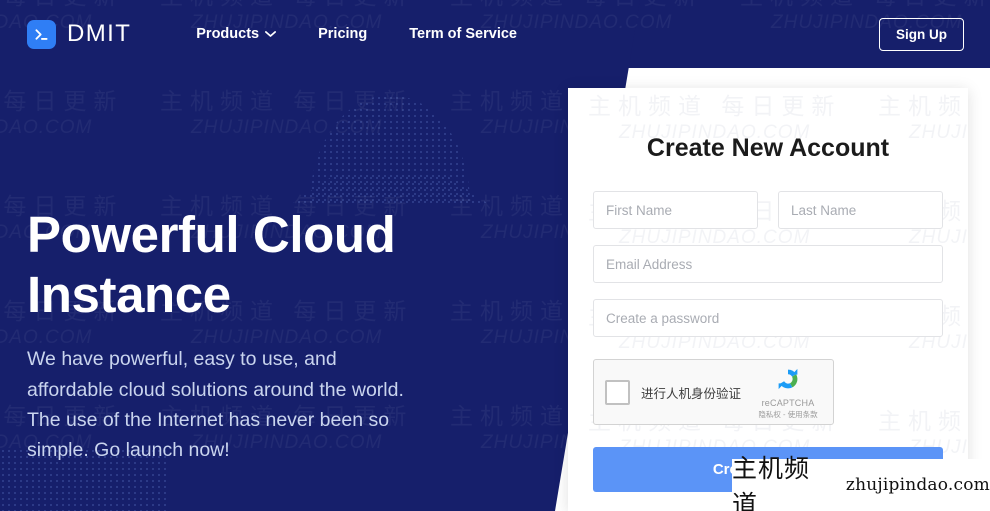 The height and width of the screenshot is (511, 990). What do you see at coordinates (860, 210) in the screenshot?
I see `last-name-input` at bounding box center [860, 210].